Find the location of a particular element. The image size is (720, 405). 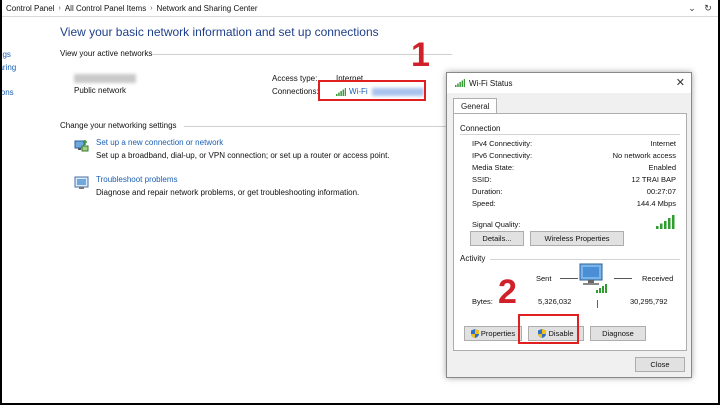

received-line is located at coordinates (623, 278).